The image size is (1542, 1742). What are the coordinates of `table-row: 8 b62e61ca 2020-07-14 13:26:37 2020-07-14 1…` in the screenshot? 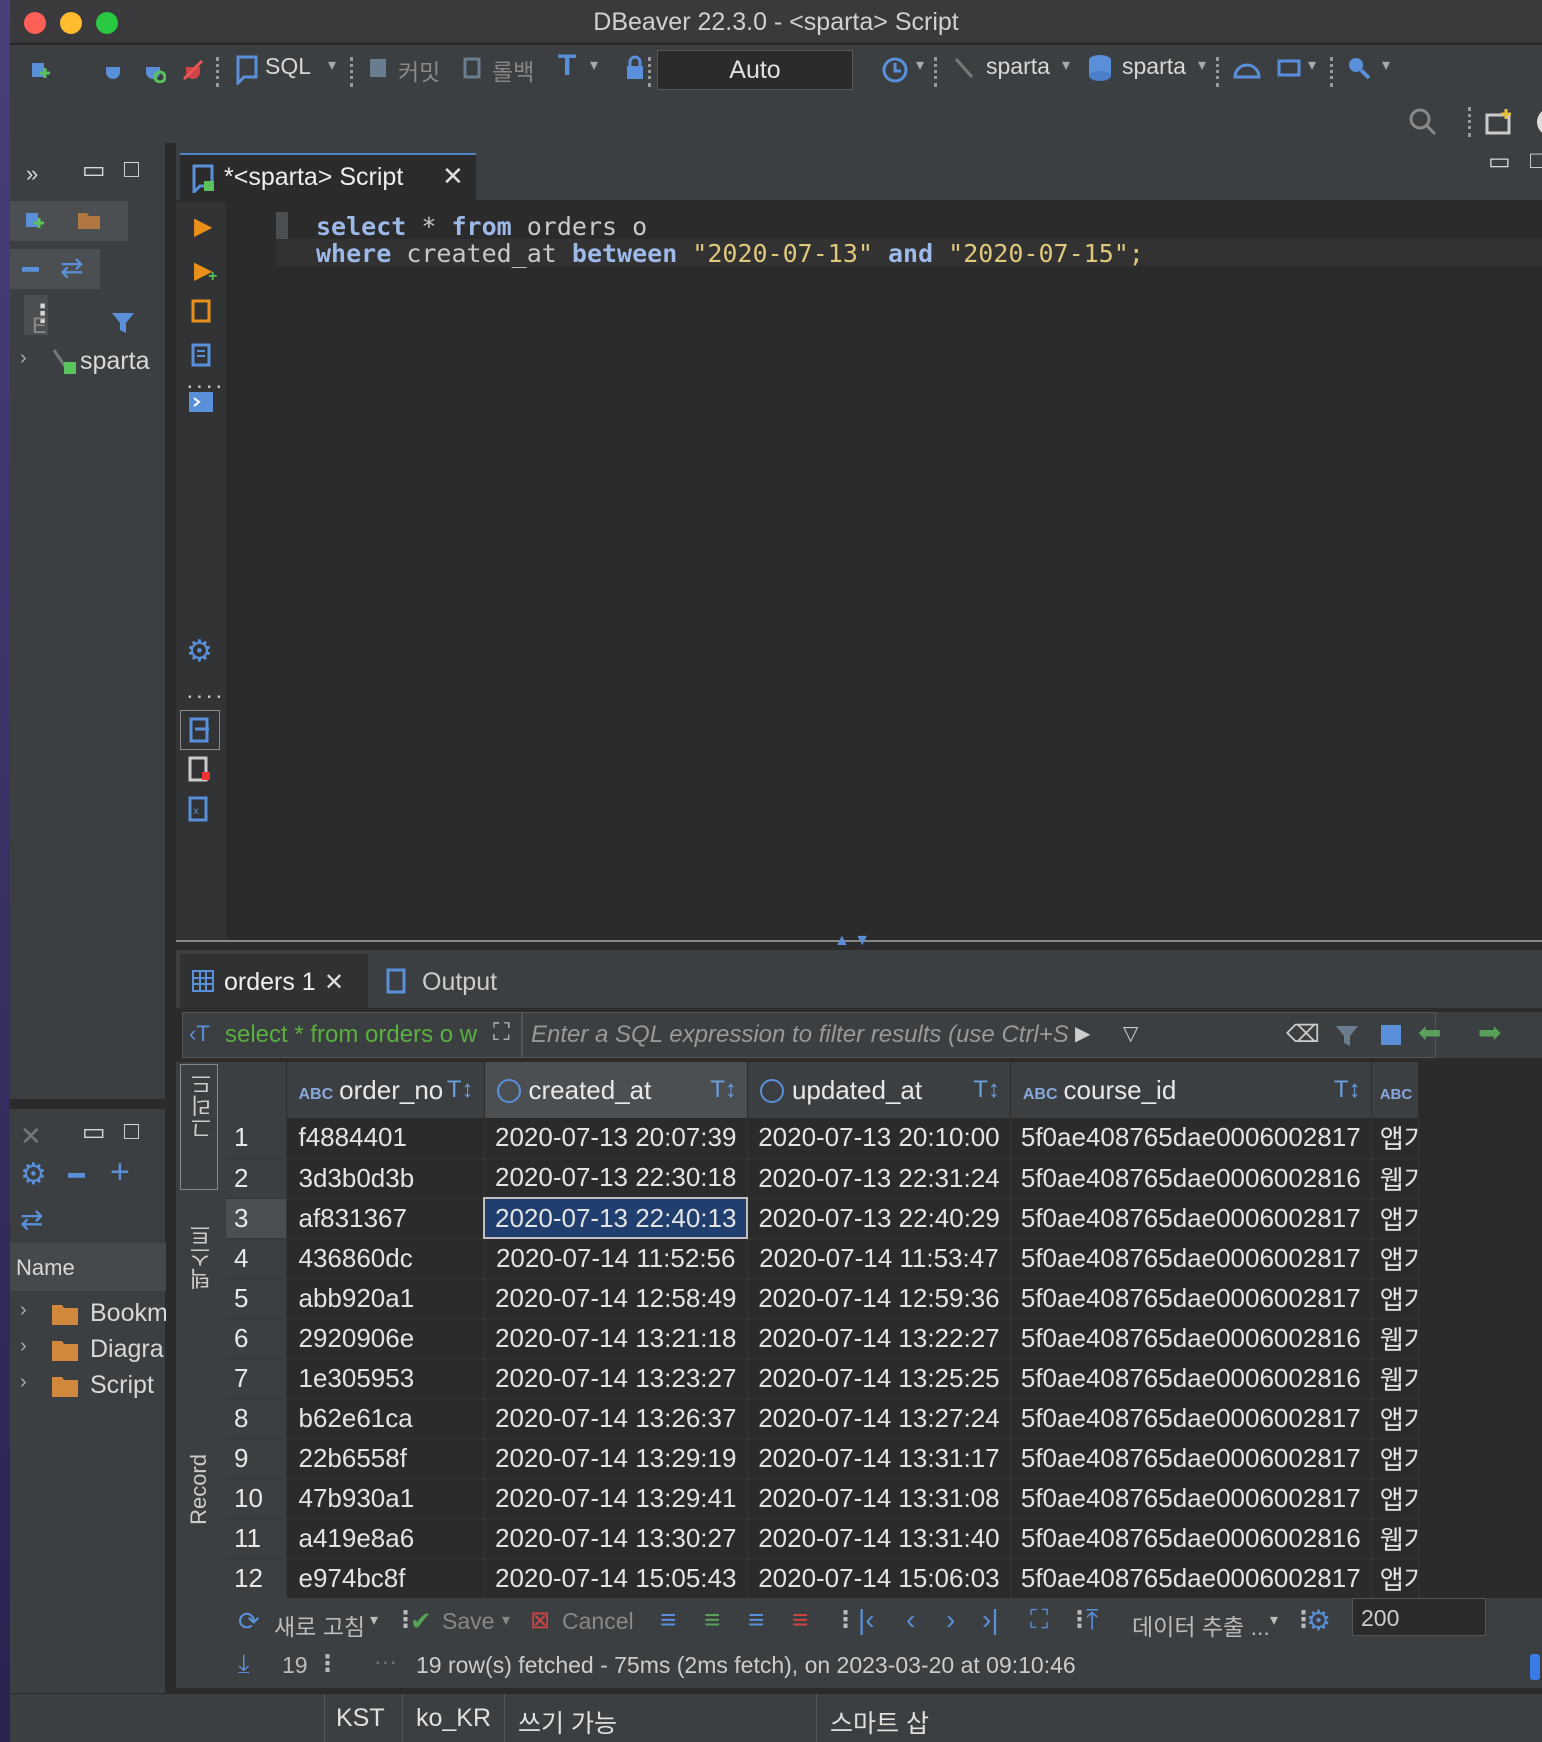 It's located at (823, 1418).